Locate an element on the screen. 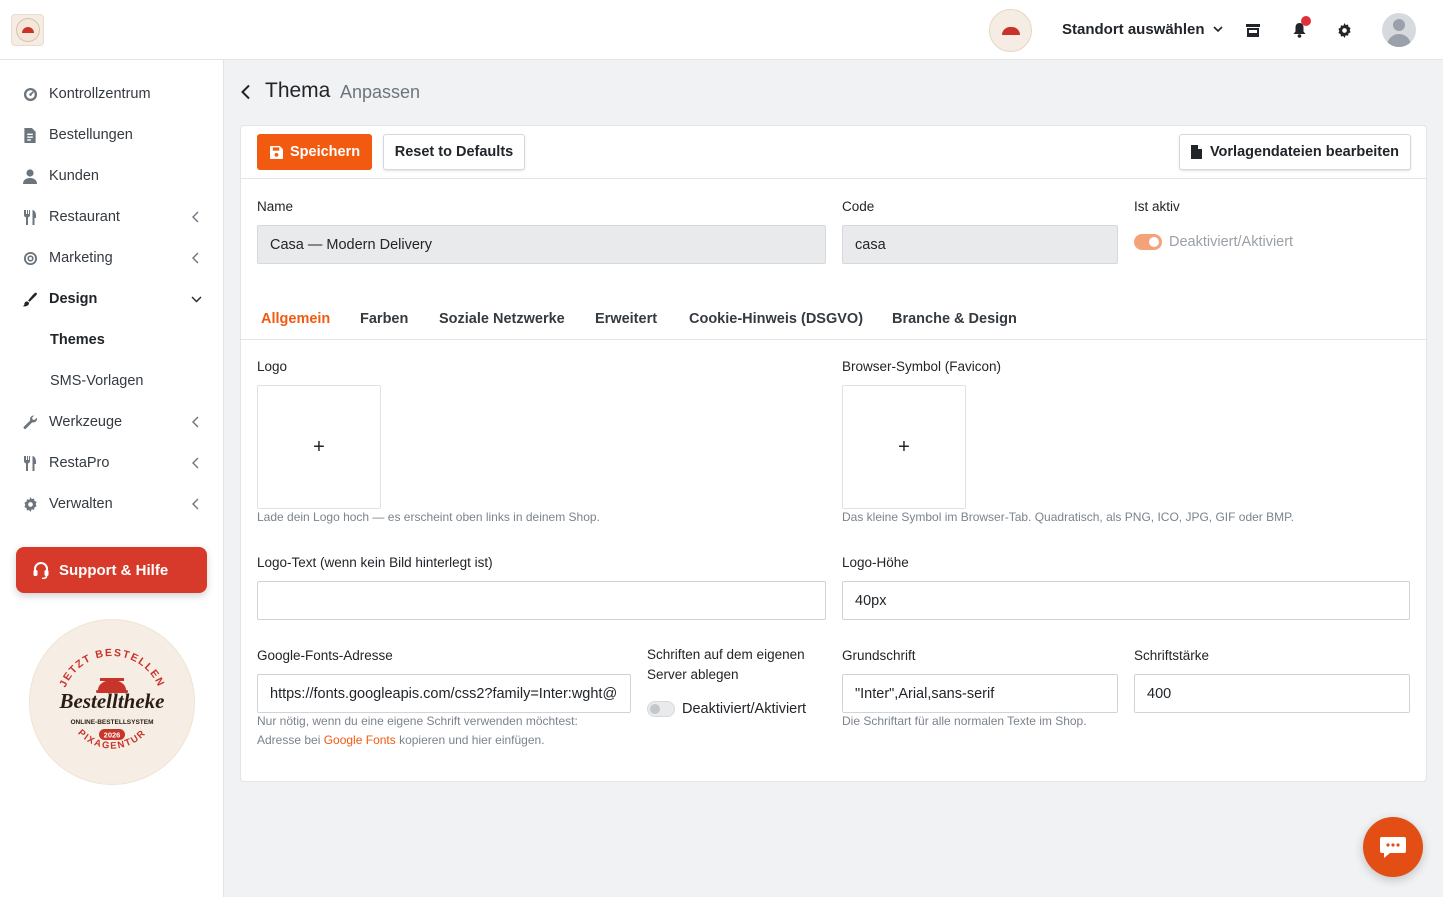 This screenshot has width=1443, height=897. save-button: Speichern is located at coordinates (314, 152).